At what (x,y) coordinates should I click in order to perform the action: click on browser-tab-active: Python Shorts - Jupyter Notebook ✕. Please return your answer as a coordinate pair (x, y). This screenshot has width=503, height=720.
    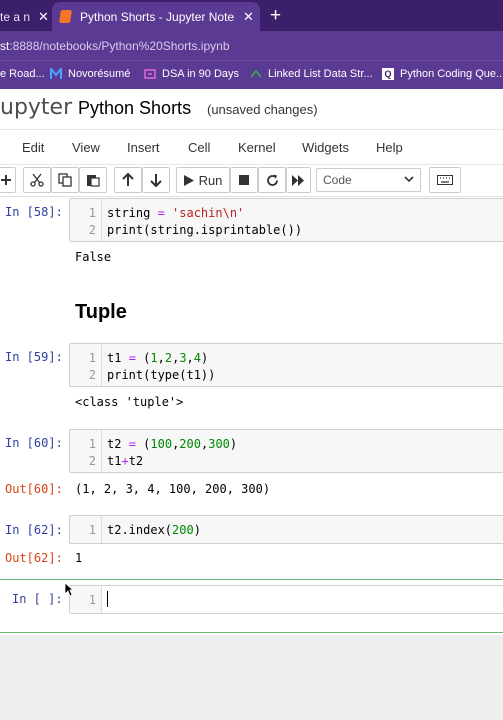
    Looking at the image, I should click on (156, 16).